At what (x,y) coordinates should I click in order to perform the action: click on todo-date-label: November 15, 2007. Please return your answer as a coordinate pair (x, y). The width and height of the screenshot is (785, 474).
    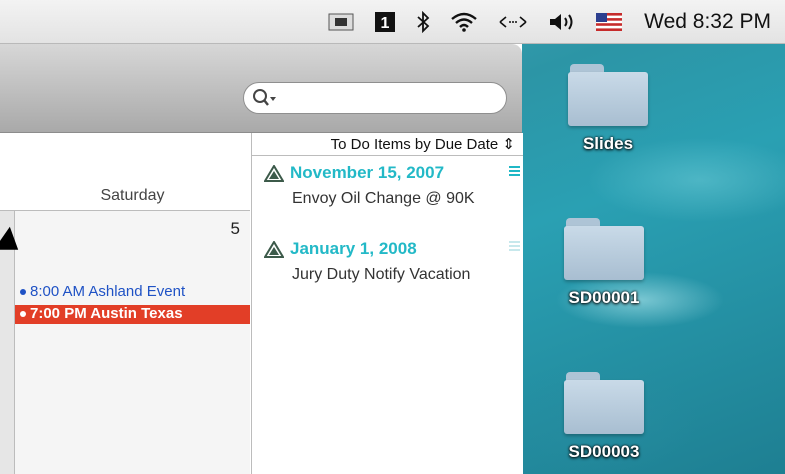
    Looking at the image, I should click on (367, 172).